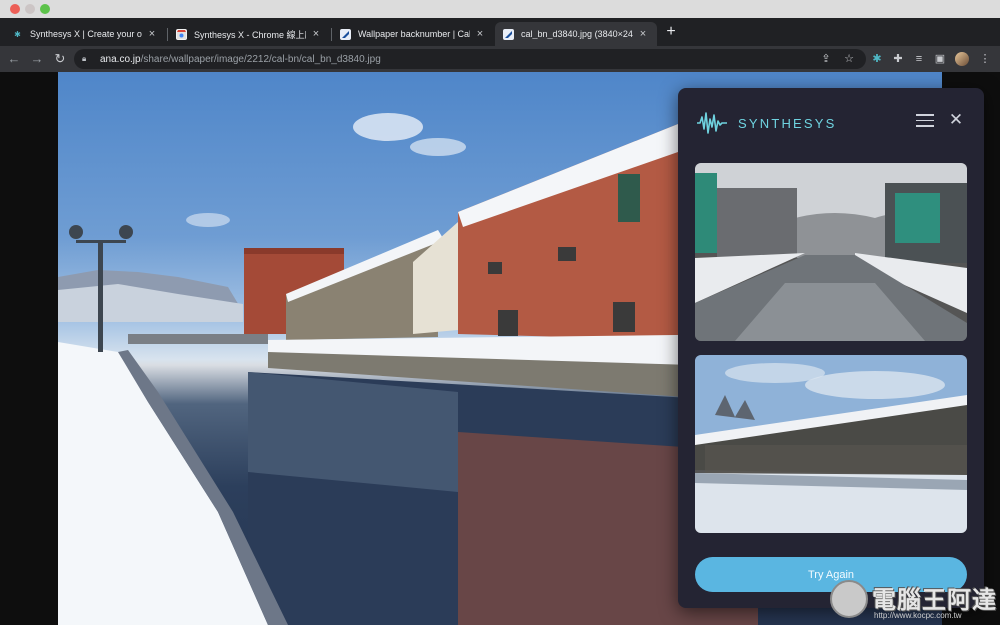  I want to click on tab-title: Wallpaper backnumber | Calen, so click(414, 34).